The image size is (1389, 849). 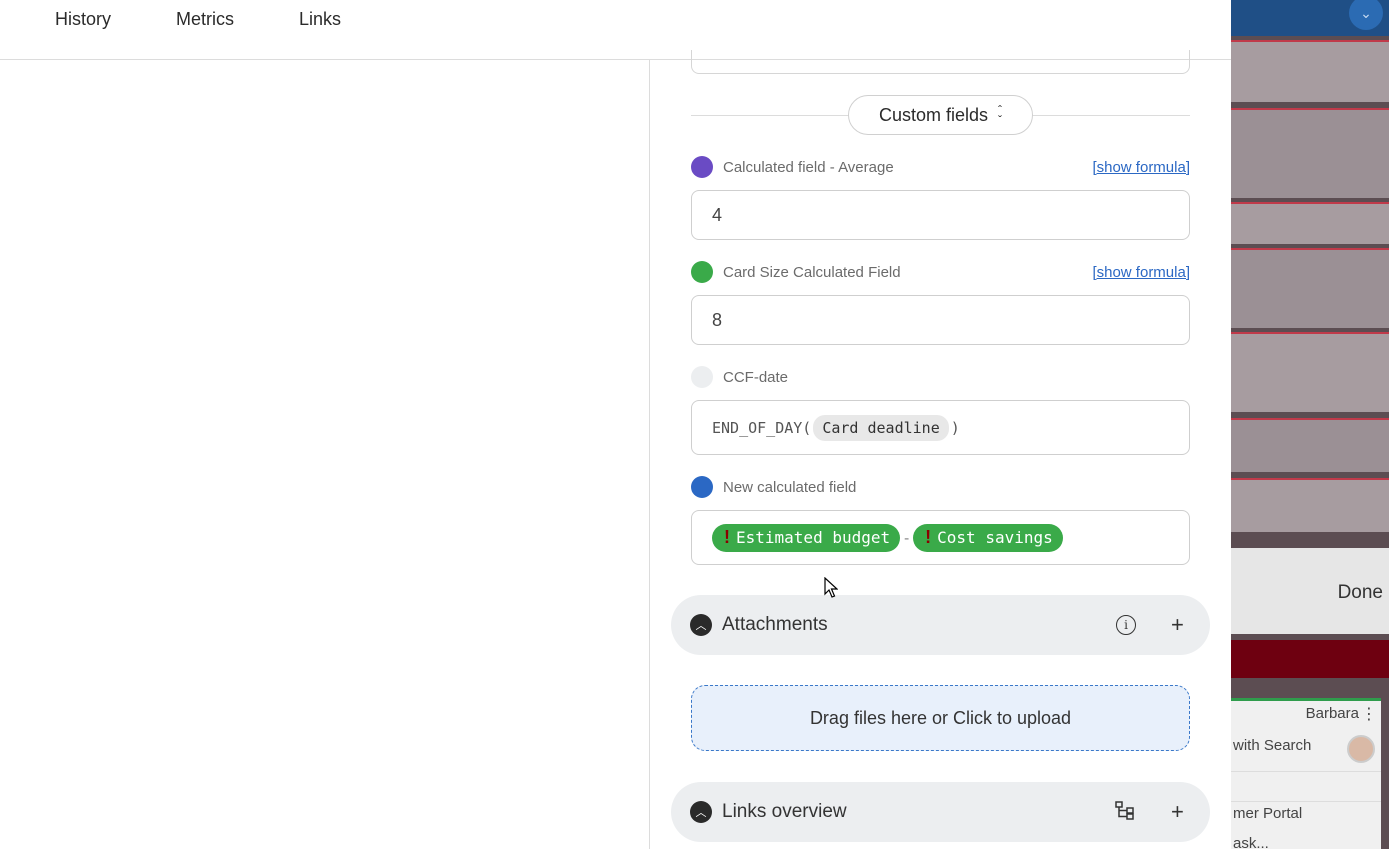 What do you see at coordinates (881, 427) in the screenshot?
I see `formula-token: Card deadline` at bounding box center [881, 427].